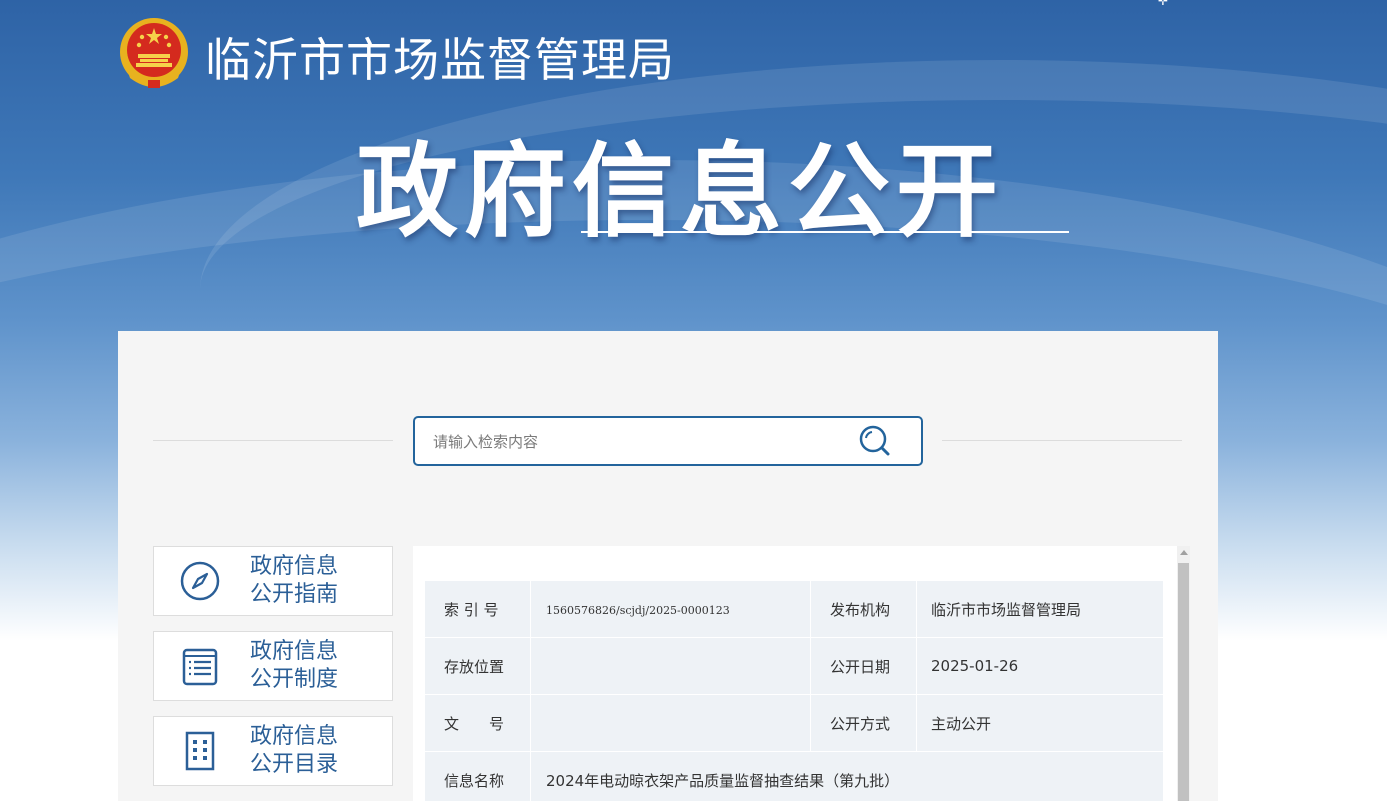 This screenshot has height=801, width=1387. I want to click on index-number: 1560576826/scjdj/2025-0000123, so click(638, 610).